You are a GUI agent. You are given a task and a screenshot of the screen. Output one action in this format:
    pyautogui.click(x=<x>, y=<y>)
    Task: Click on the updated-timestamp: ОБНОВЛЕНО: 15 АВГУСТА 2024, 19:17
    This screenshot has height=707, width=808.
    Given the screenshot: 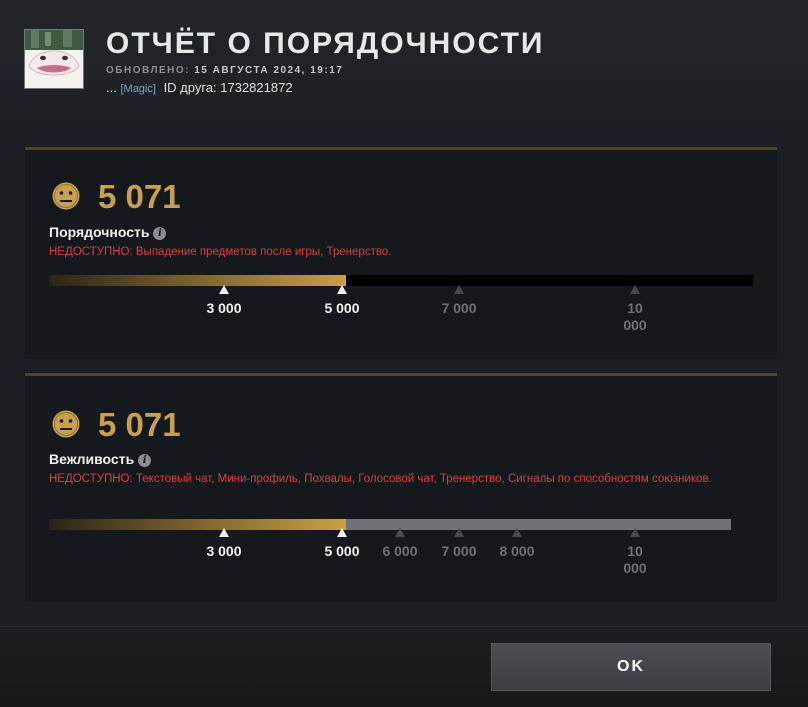 What is the action you would take?
    pyautogui.click(x=224, y=70)
    